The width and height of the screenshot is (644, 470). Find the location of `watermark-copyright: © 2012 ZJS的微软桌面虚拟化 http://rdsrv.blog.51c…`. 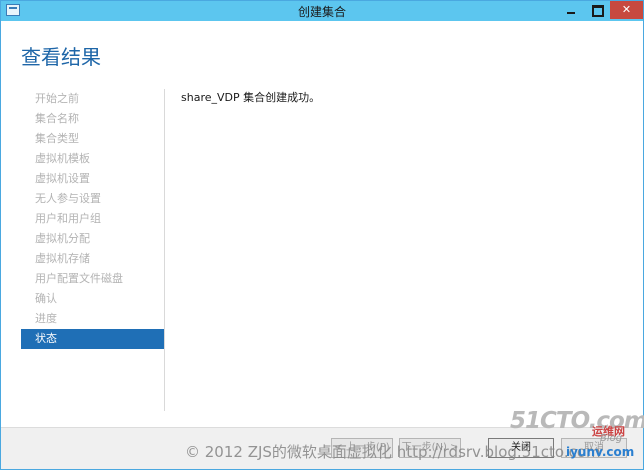

watermark-copyright: © 2012 ZJS的微软桌面虚拟化 http://rdsrv.blog.51c… is located at coordinates (393, 452).